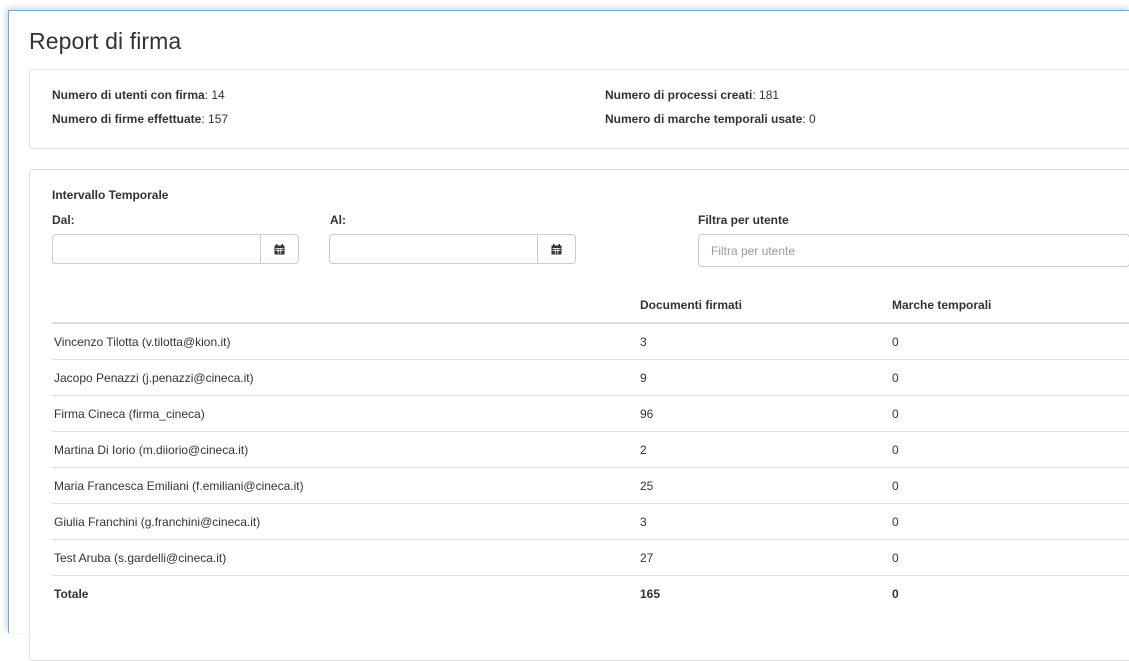 The width and height of the screenshot is (1129, 661). I want to click on table-total-row: Totale 165 0, so click(590, 593).